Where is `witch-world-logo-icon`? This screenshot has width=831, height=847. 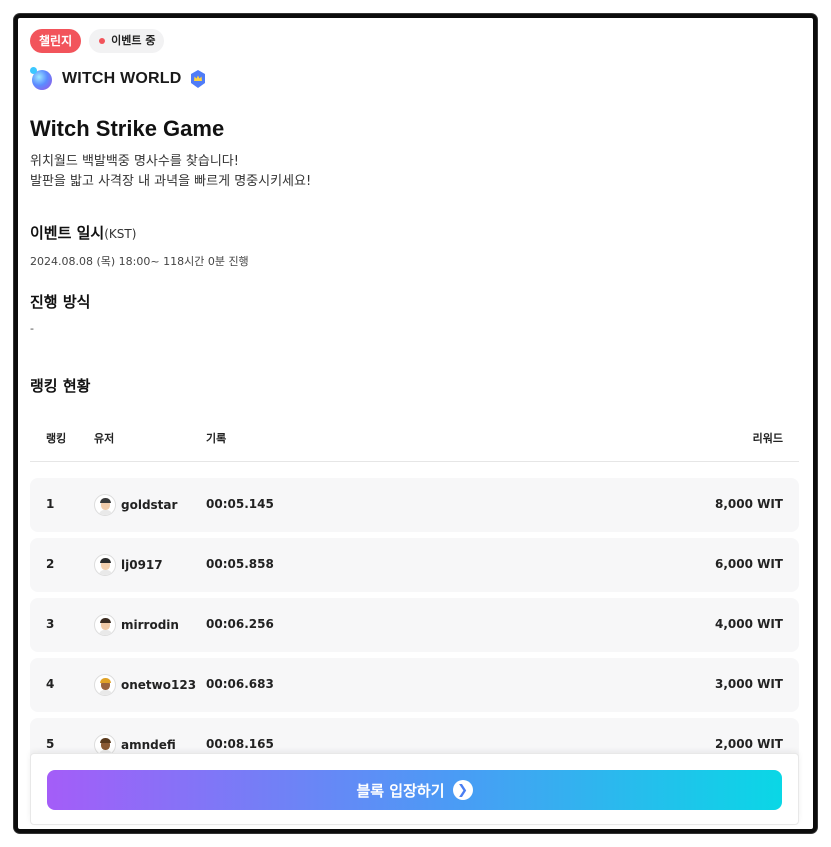
witch-world-logo-icon is located at coordinates (42, 79).